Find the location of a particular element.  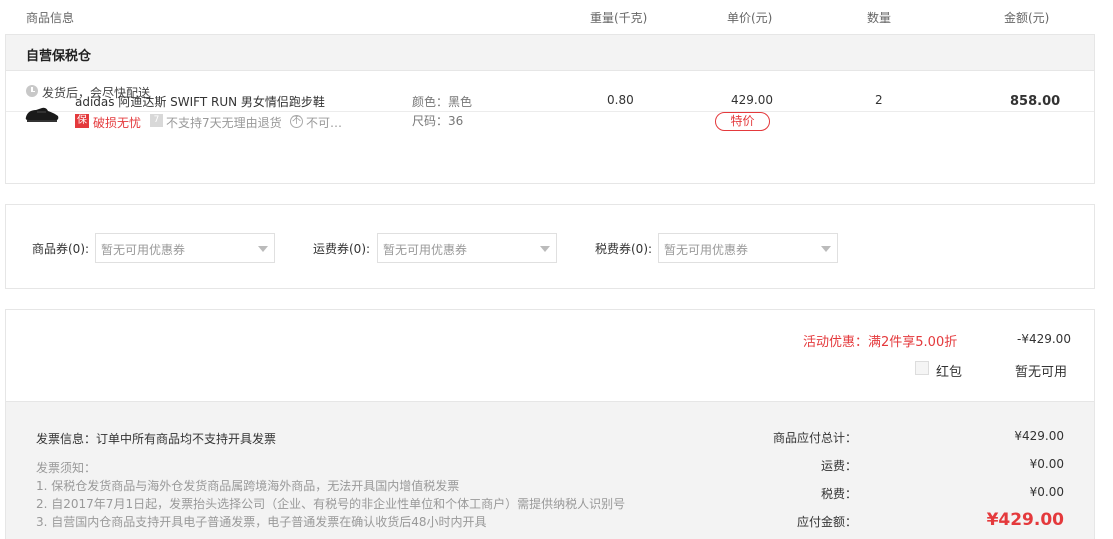

promo-value: -¥429.00 is located at coordinates (1044, 339).